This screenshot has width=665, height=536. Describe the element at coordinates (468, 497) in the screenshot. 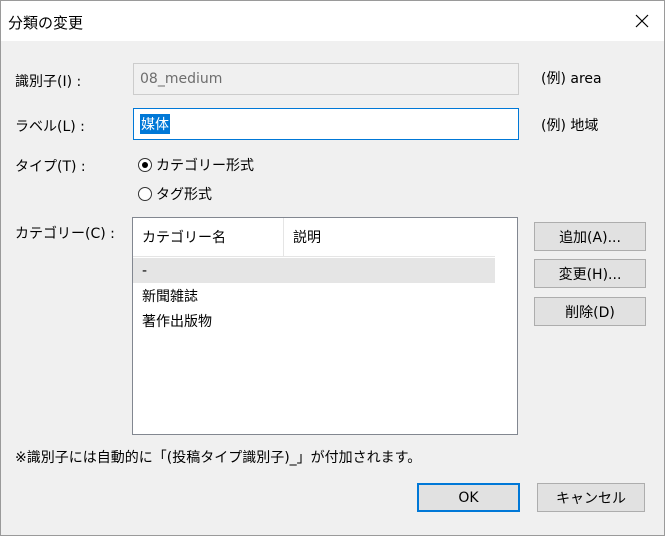

I see `ok-button: OK` at that location.